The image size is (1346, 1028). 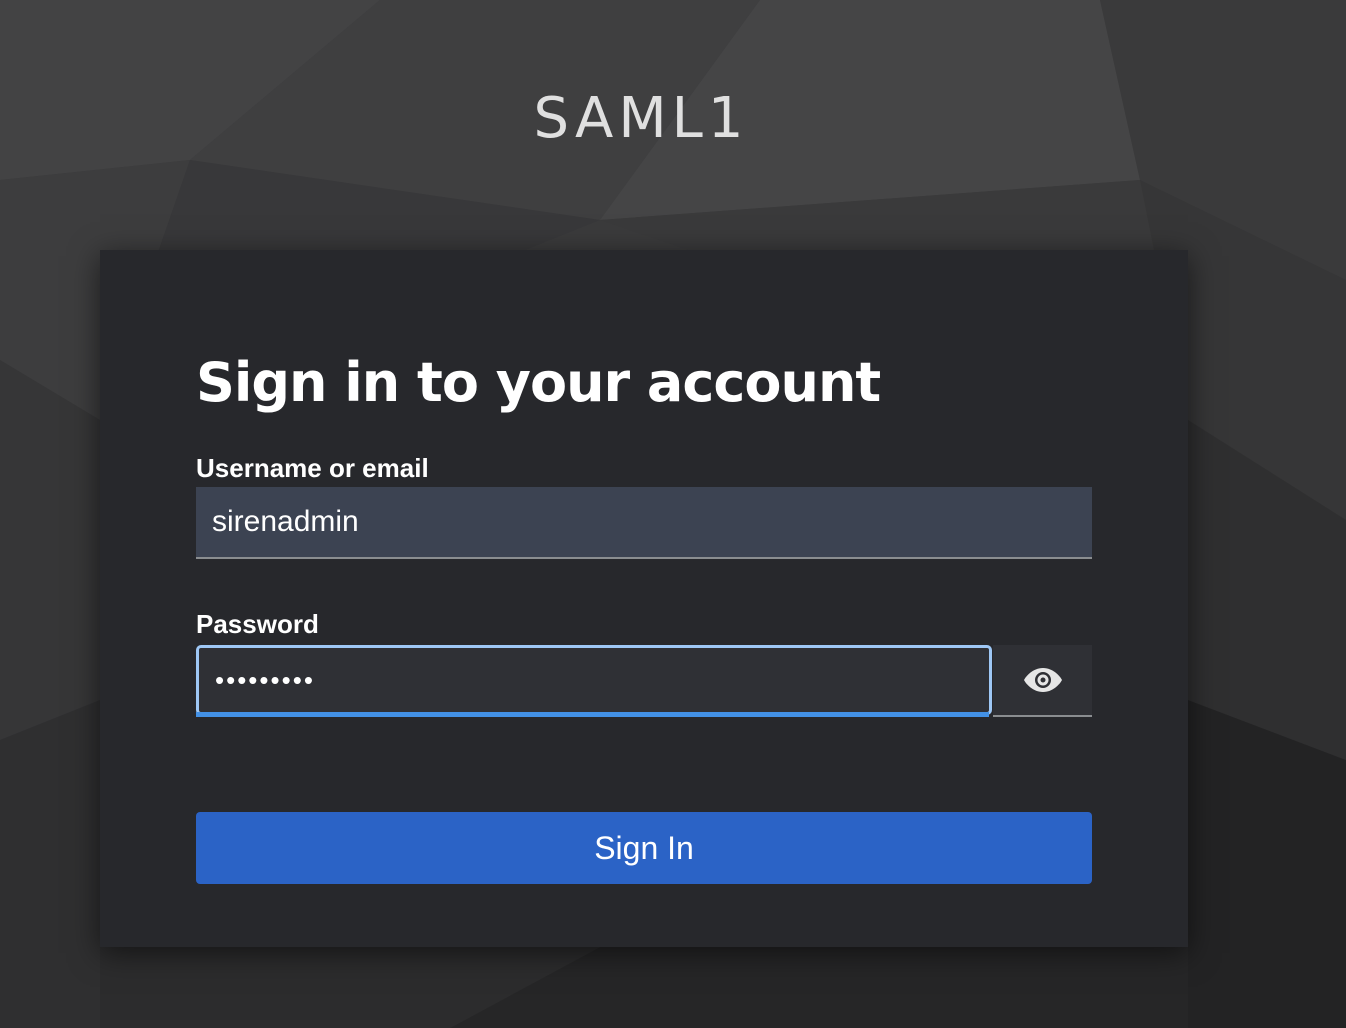 I want to click on password-focus-underline, so click(x=592, y=714).